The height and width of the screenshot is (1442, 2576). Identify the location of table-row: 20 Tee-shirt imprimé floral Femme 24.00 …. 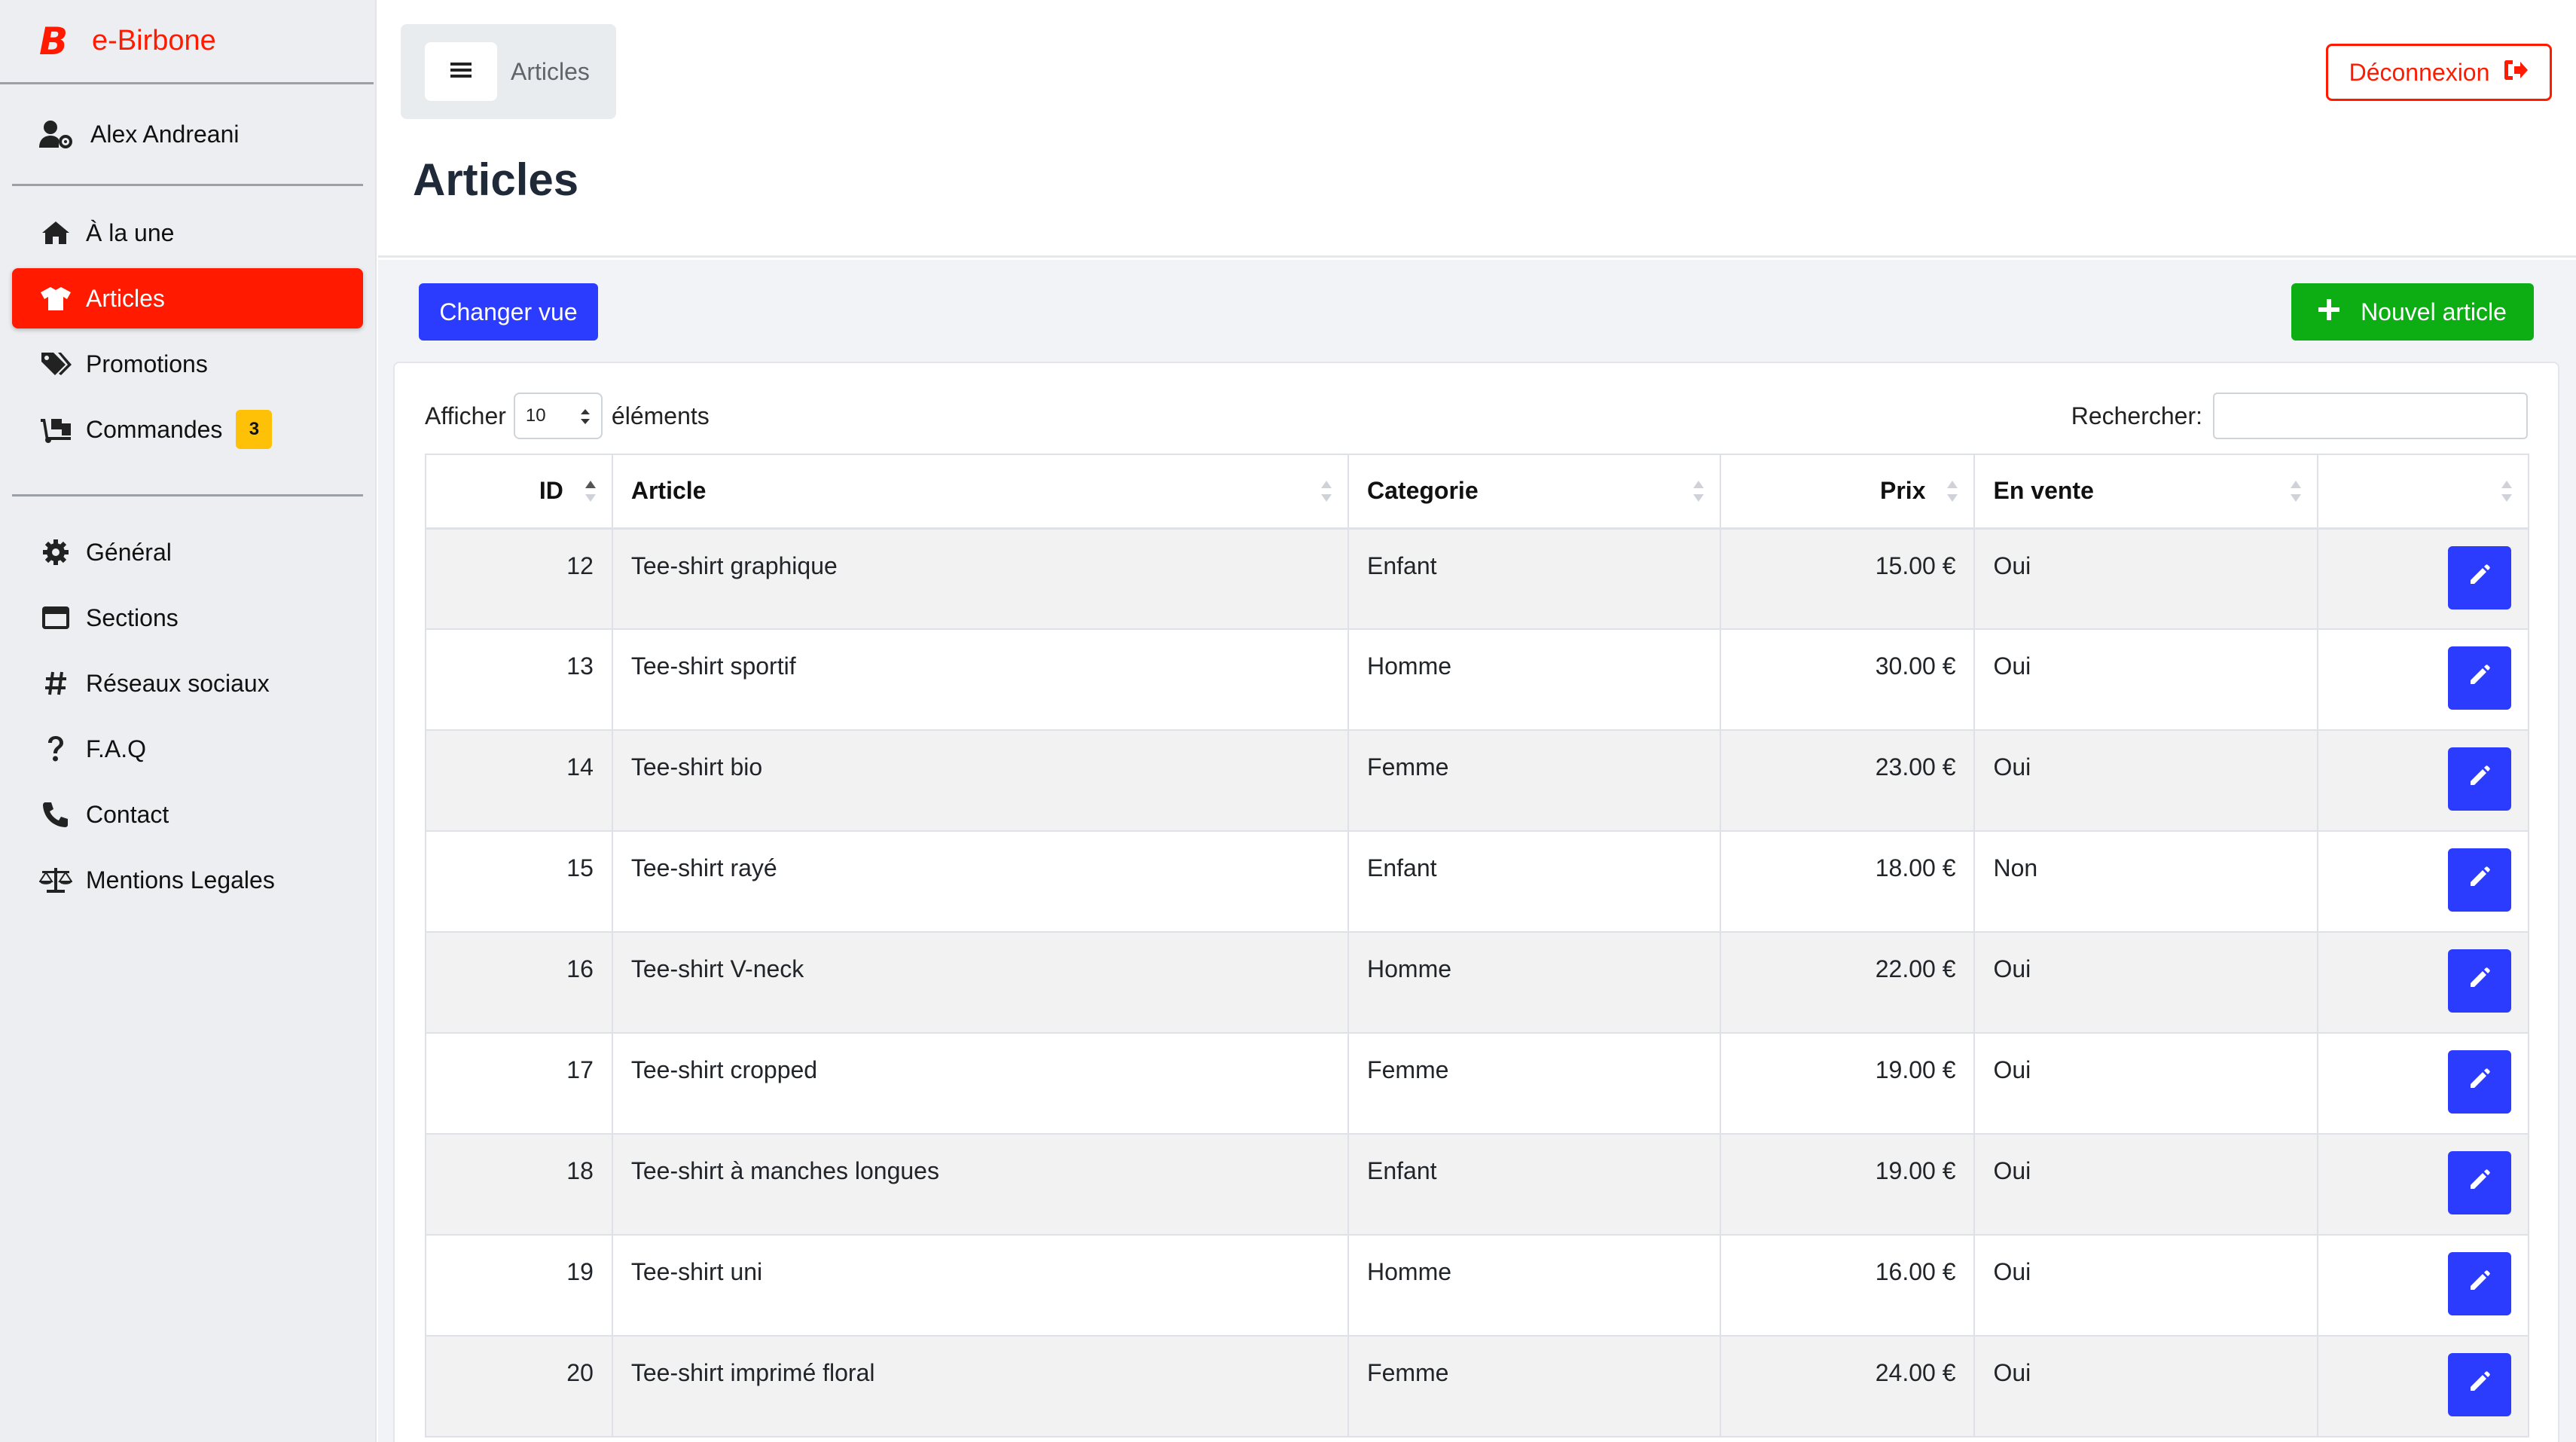
(1477, 1386).